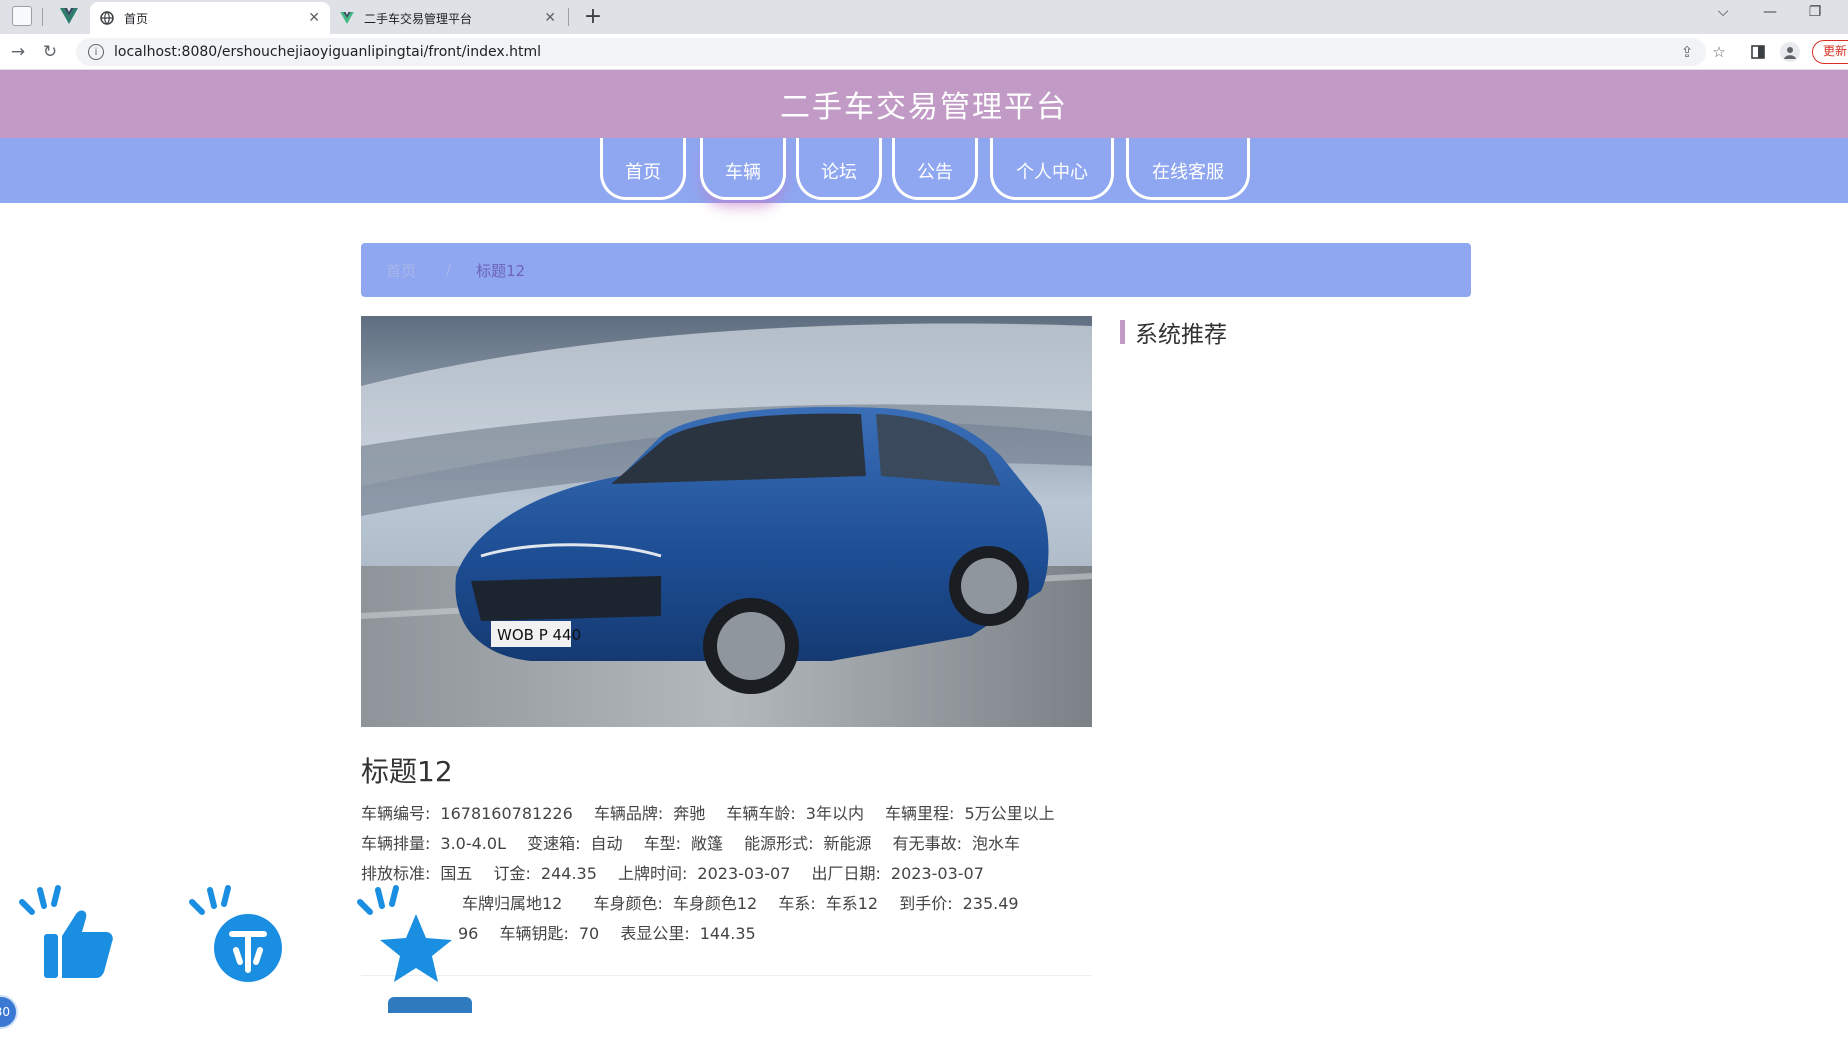 This screenshot has height=1039, width=1848. I want to click on star-icon, so click(404, 936).